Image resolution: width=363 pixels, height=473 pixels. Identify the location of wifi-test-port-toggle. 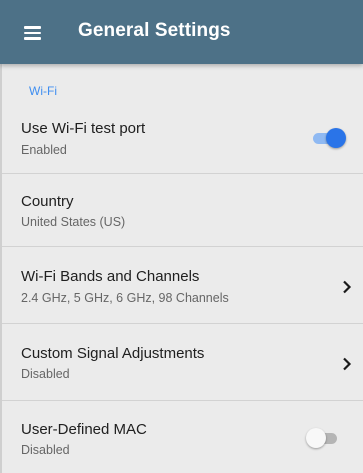
(329, 138).